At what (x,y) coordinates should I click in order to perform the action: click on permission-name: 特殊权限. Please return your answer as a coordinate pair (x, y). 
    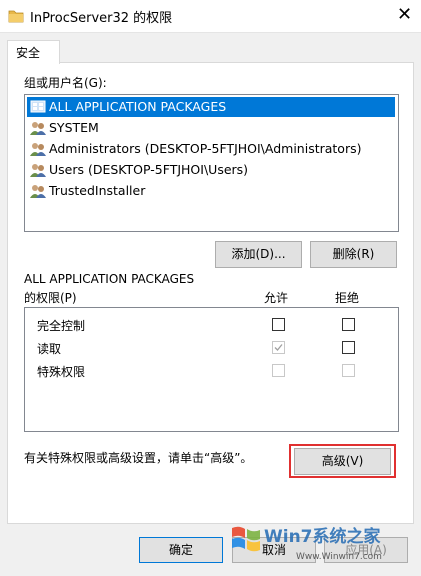
    Looking at the image, I should click on (61, 372).